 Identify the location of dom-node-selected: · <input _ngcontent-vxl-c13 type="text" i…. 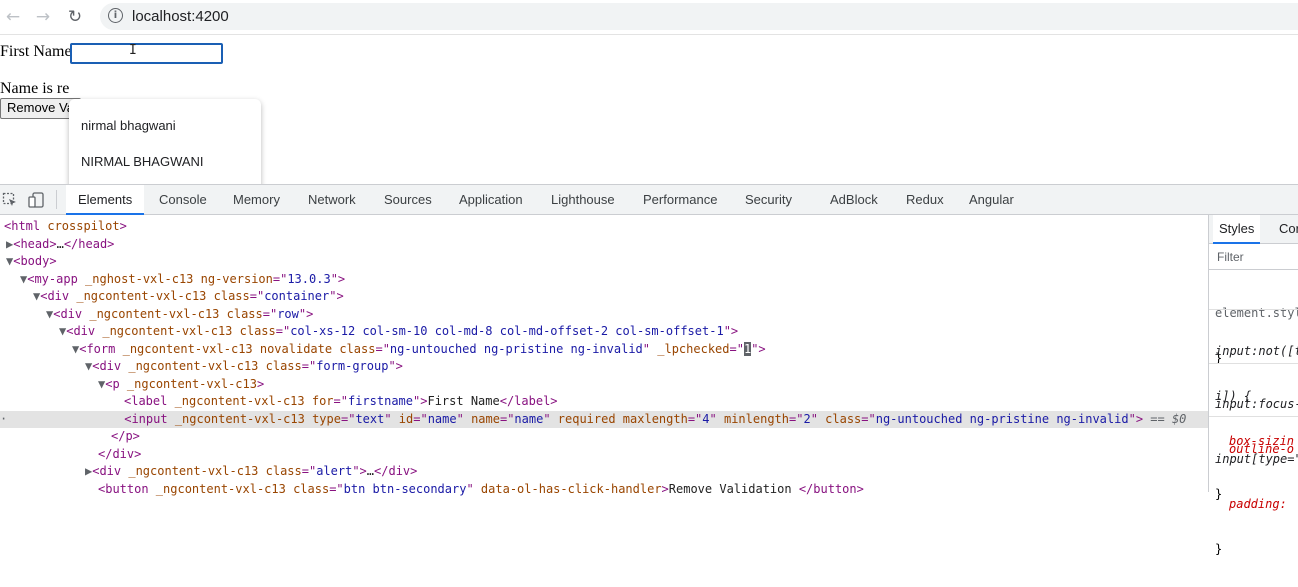
(604, 419).